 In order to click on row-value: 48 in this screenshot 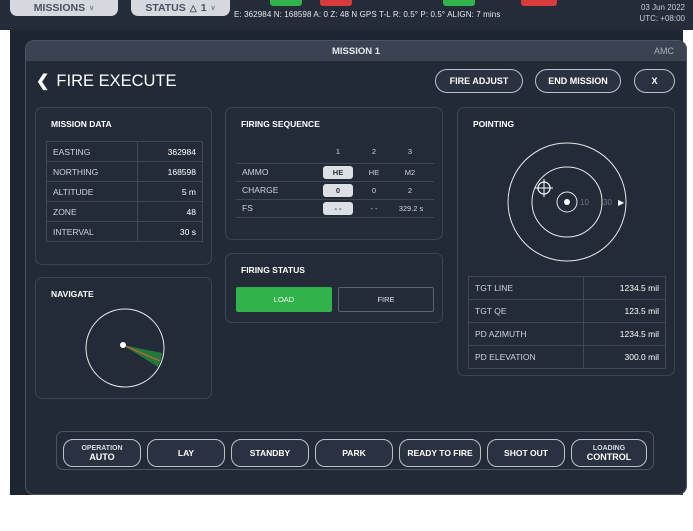, I will do `click(170, 211)`.